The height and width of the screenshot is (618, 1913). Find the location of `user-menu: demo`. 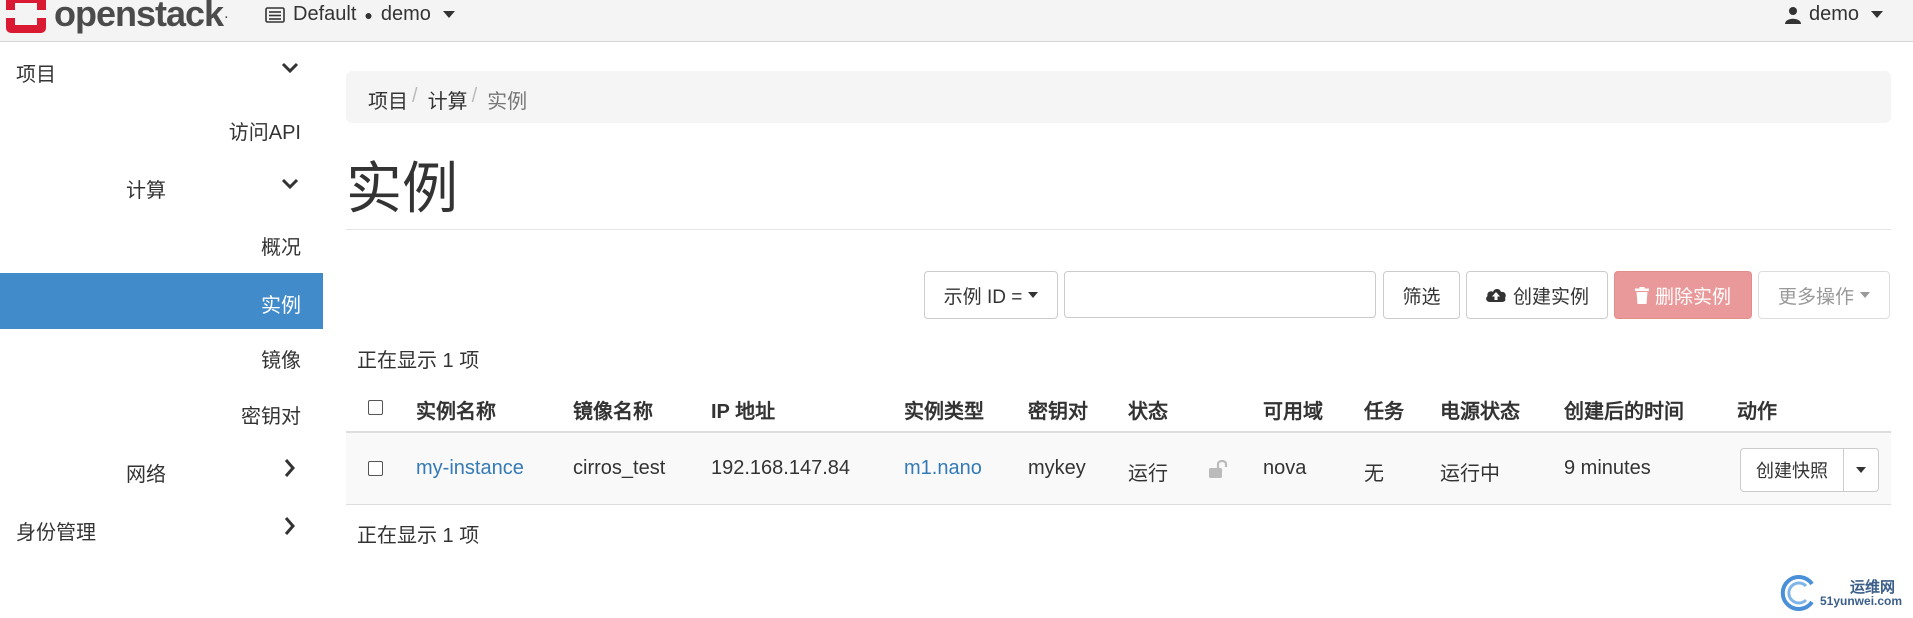

user-menu: demo is located at coordinates (1833, 14).